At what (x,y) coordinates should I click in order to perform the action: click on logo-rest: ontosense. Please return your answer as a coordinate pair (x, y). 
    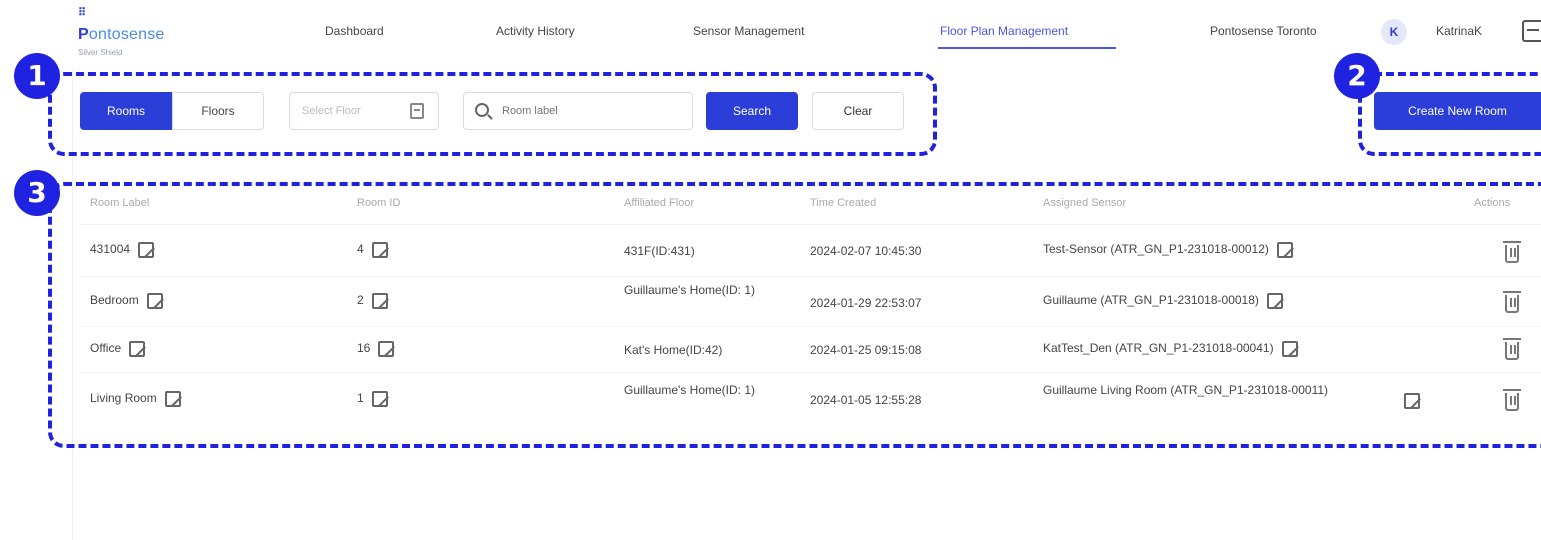
    Looking at the image, I should click on (126, 34).